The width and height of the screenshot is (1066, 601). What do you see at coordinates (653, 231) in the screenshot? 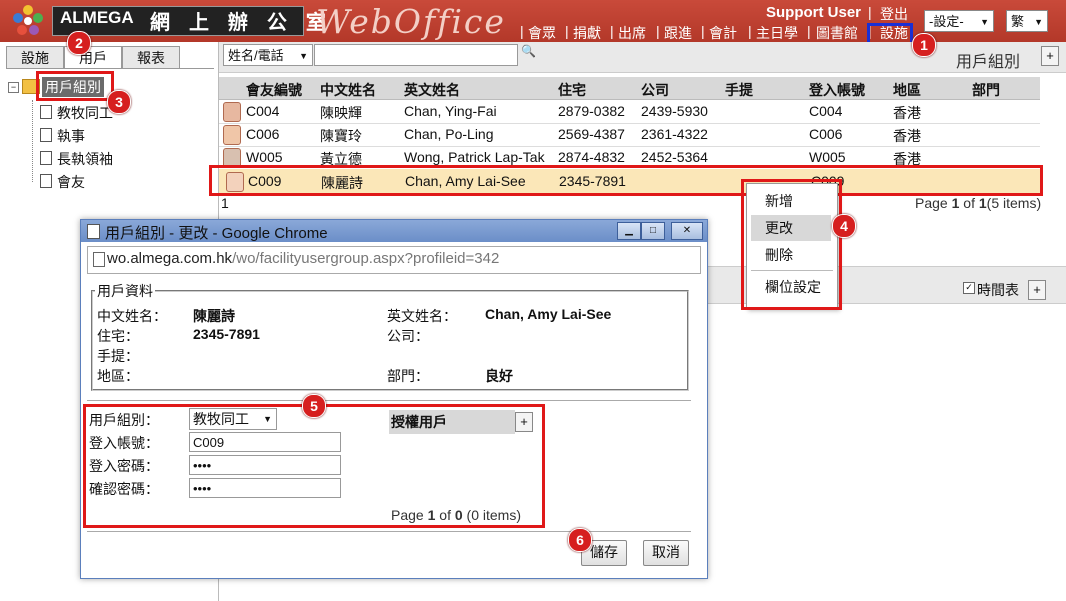
I see `maximize-icon: □` at bounding box center [653, 231].